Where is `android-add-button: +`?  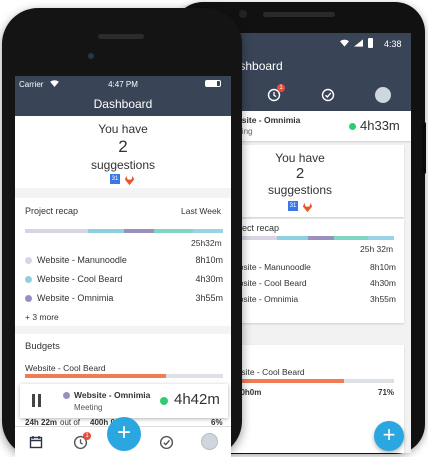
android-add-button: + is located at coordinates (389, 436).